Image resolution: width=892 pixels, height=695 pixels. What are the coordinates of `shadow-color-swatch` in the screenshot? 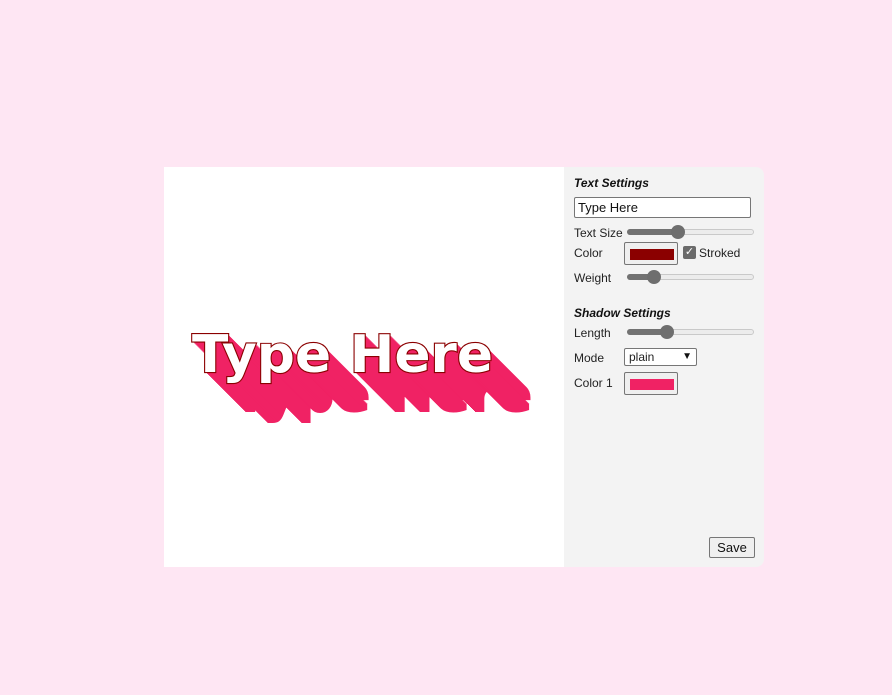 It's located at (652, 384).